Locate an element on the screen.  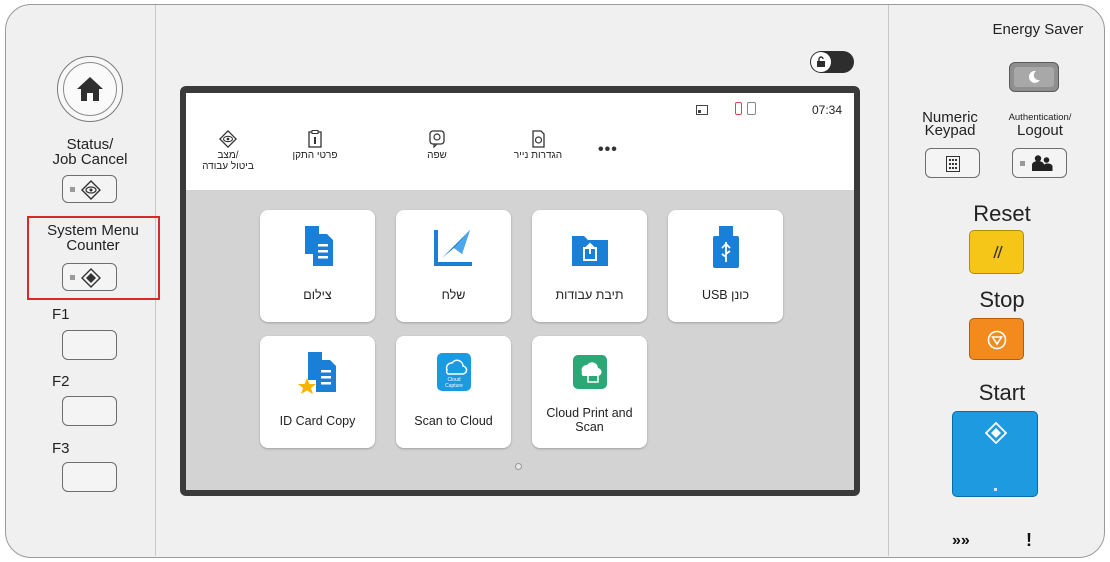
status-shortcut-label-1: מצב/ is located at coordinates (228, 155).